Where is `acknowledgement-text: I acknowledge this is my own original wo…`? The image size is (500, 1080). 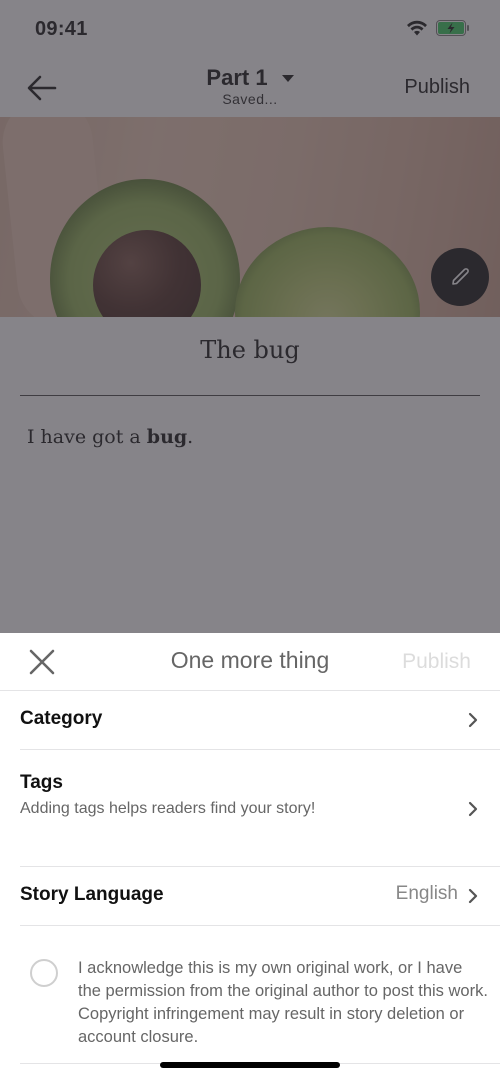 acknowledgement-text: I acknowledge this is my own original wo… is located at coordinates (283, 1002).